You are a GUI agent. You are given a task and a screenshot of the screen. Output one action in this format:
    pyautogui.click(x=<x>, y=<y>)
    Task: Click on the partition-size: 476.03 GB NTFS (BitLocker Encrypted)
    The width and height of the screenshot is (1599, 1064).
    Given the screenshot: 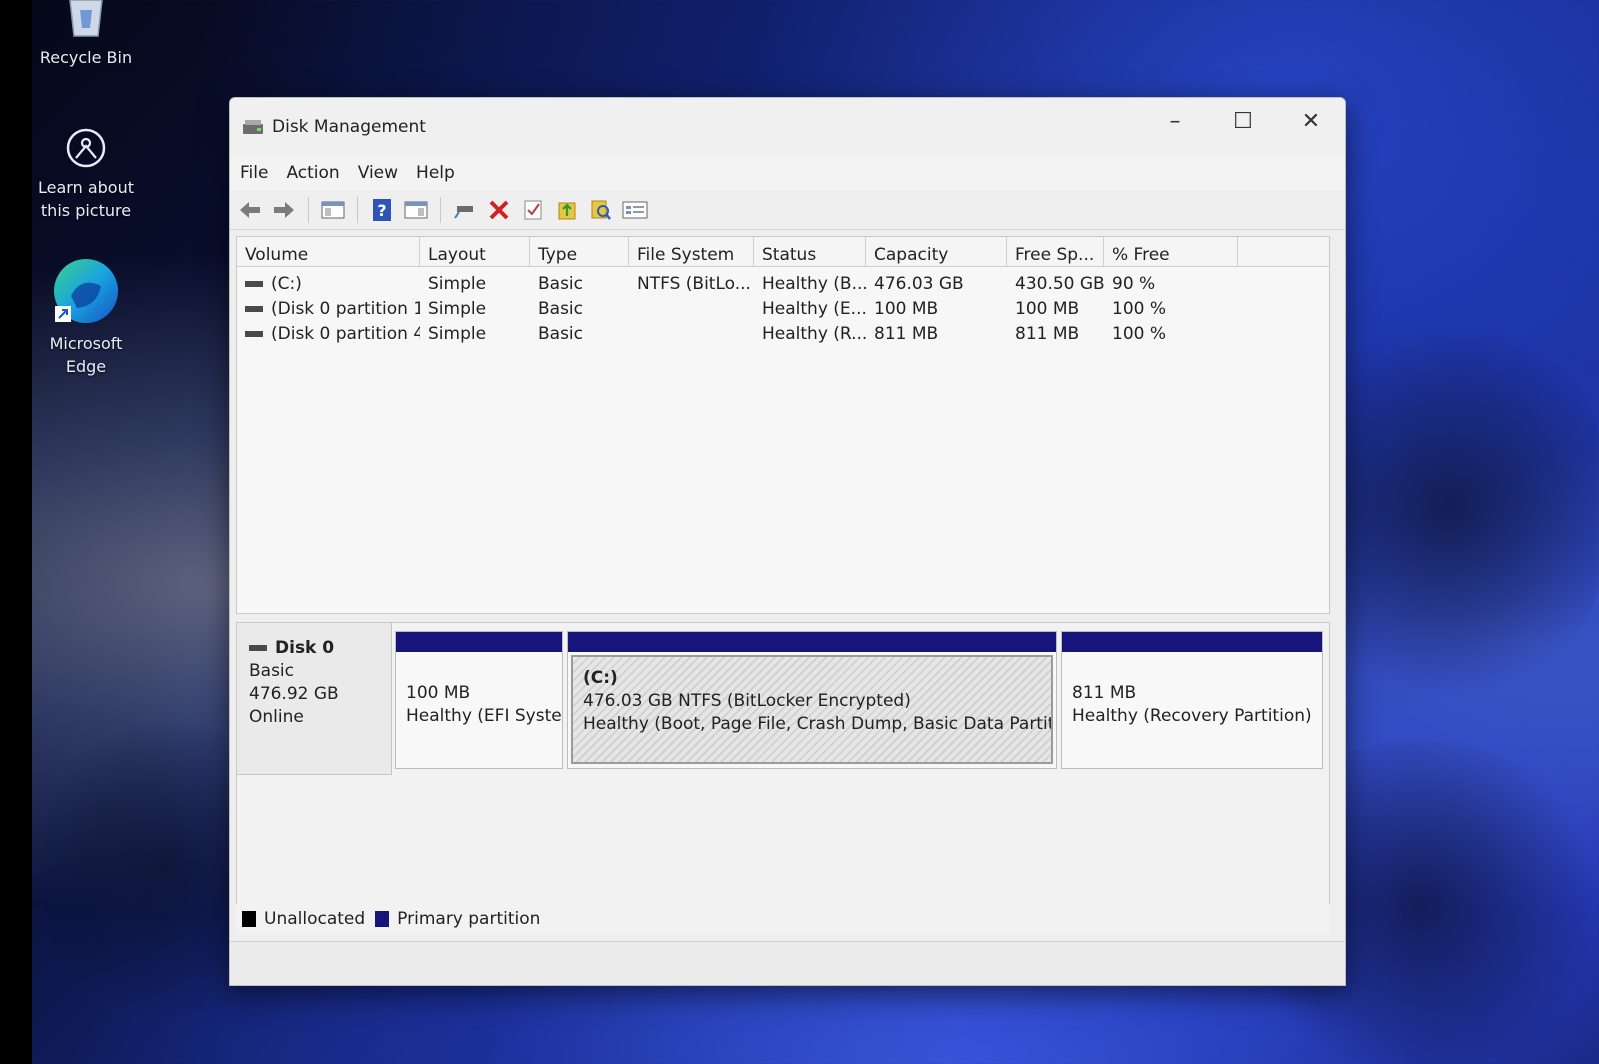 What is the action you would take?
    pyautogui.click(x=747, y=701)
    